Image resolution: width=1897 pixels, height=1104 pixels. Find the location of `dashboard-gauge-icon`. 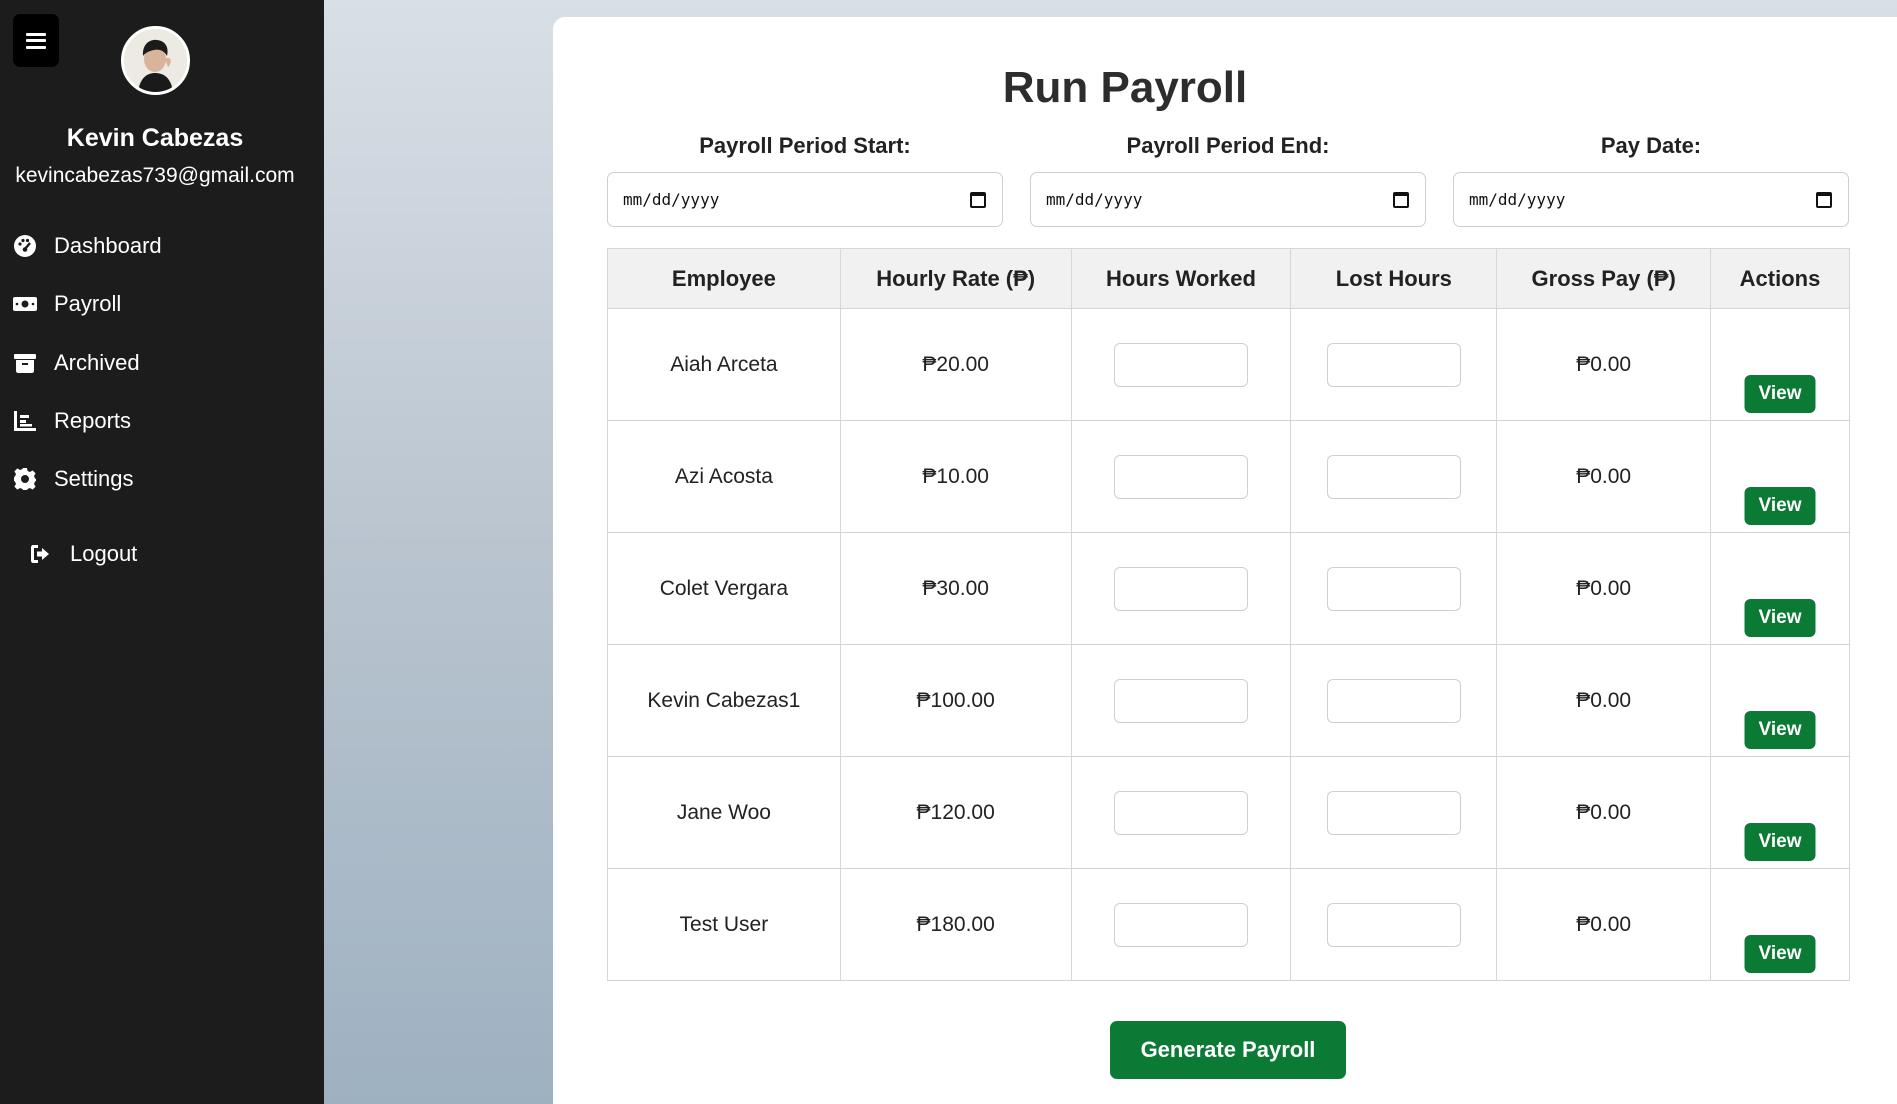

dashboard-gauge-icon is located at coordinates (25, 246).